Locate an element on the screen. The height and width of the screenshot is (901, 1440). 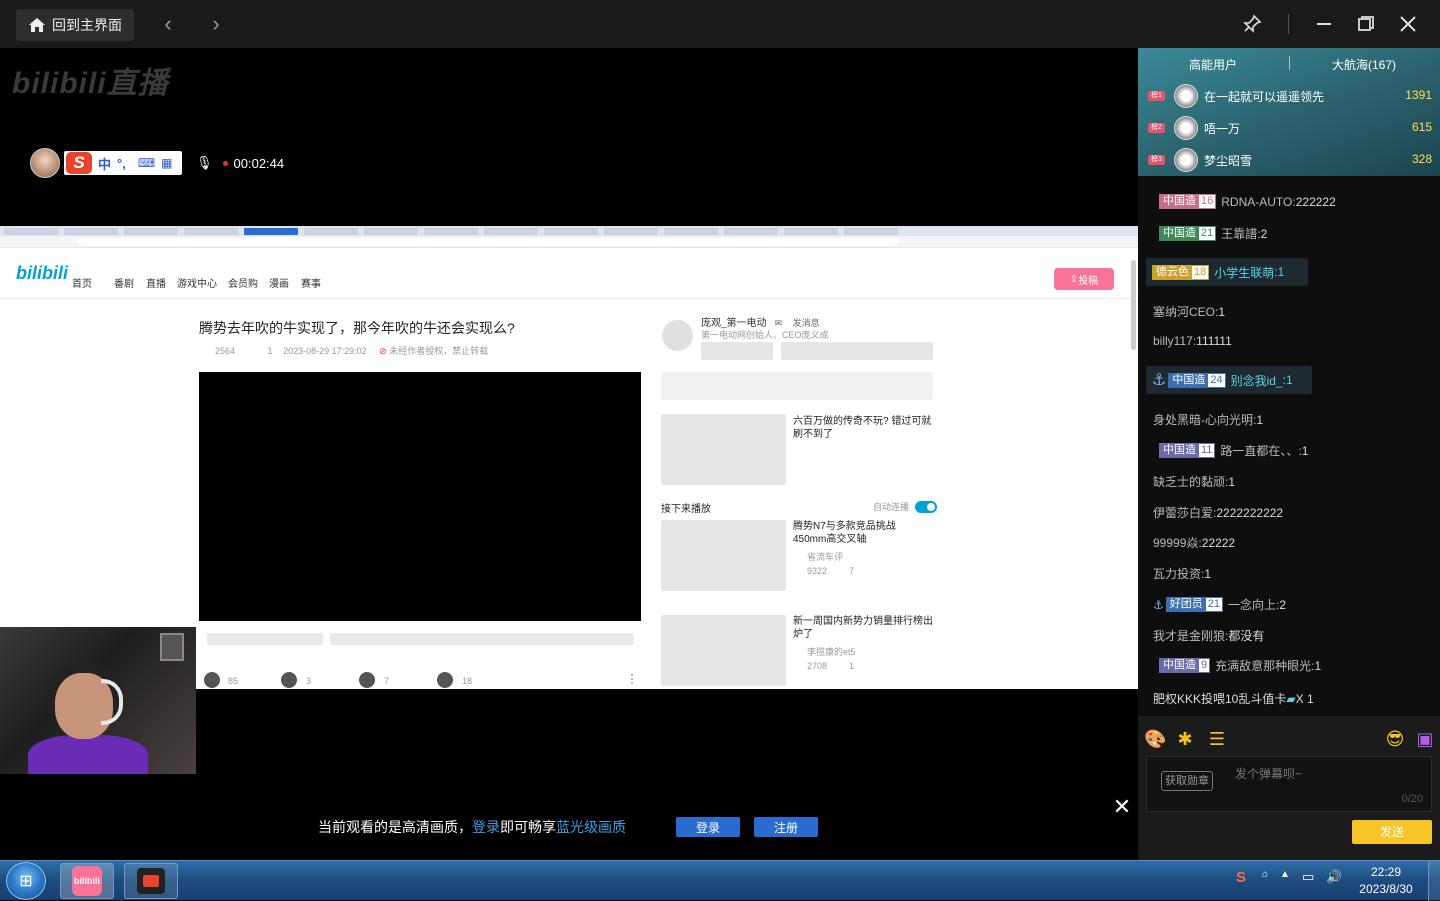
minimize-icon is located at coordinates (1324, 24).